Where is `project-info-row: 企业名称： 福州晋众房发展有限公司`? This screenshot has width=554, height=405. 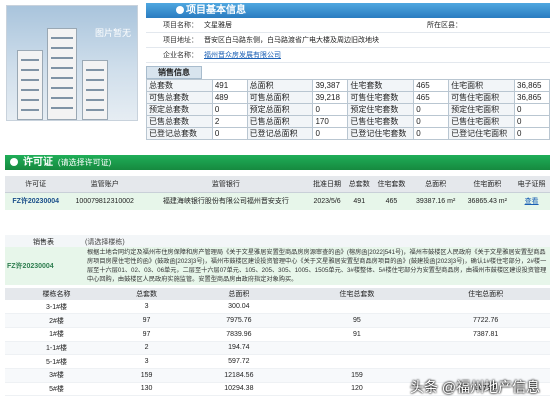
project-info-row: 企业名称： 福州晋众房发展有限公司 is located at coordinates (348, 55).